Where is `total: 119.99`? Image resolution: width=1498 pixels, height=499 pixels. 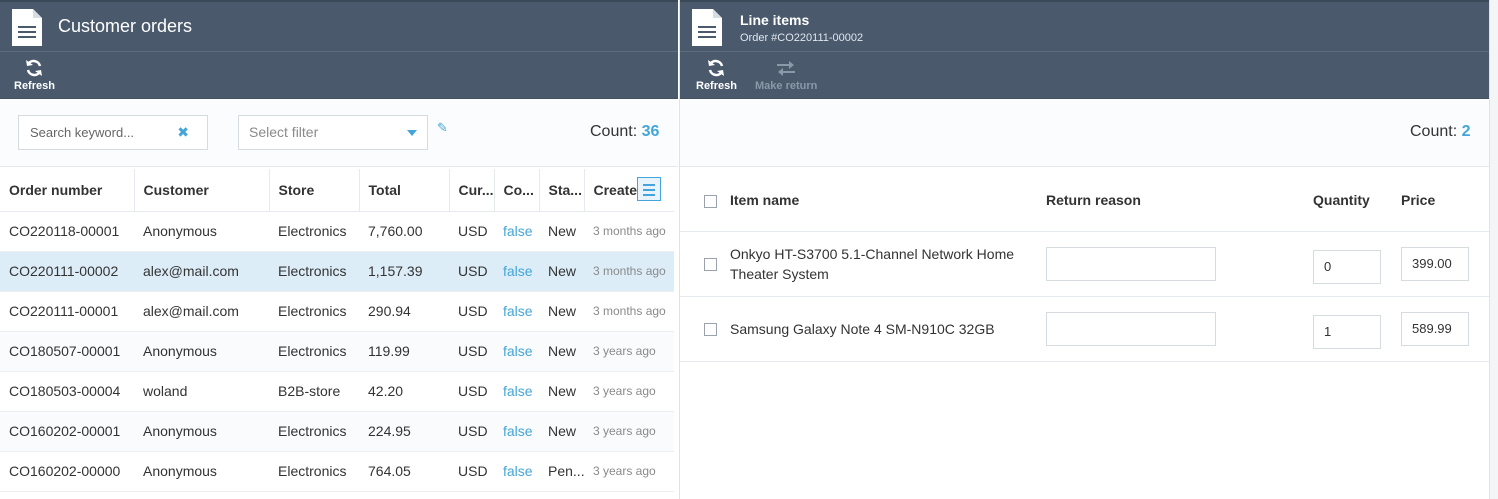
total: 119.99 is located at coordinates (404, 351).